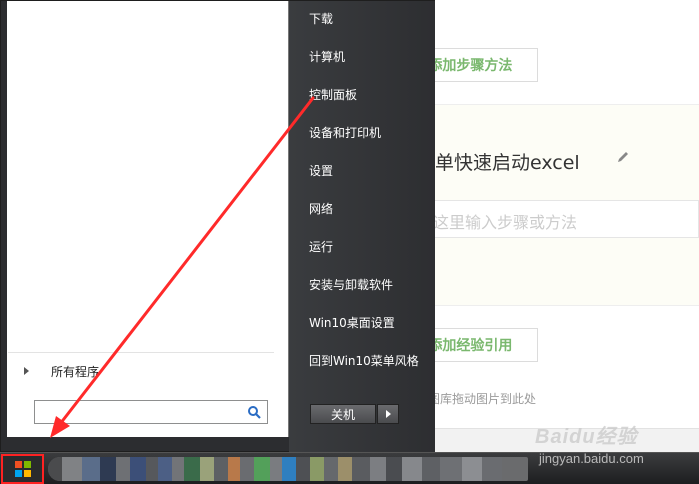  What do you see at coordinates (470, 65) in the screenshot?
I see `add-step-label: 添加步骤方法` at bounding box center [470, 65].